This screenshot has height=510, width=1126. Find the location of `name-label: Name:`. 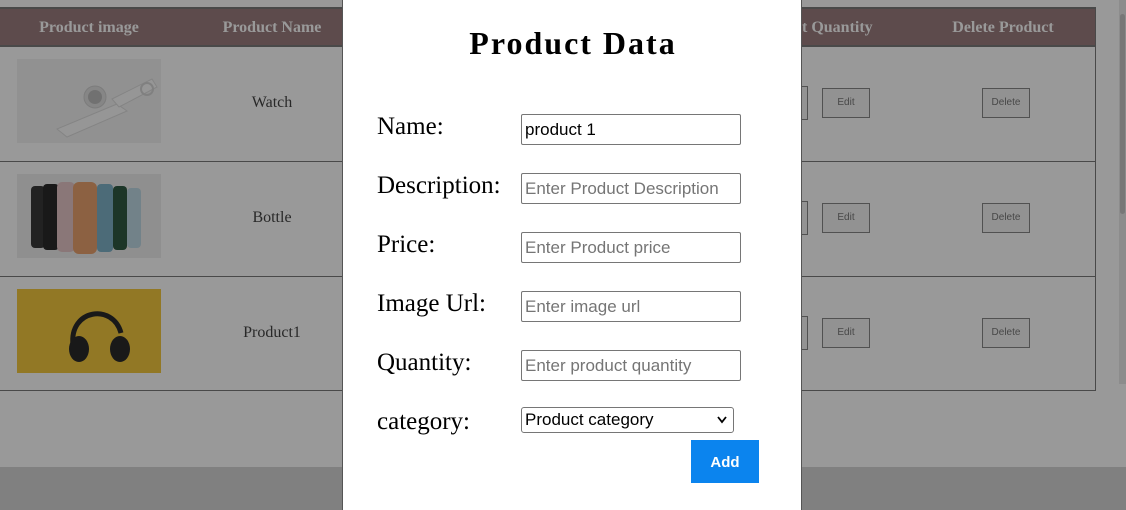

name-label: Name: is located at coordinates (410, 126).